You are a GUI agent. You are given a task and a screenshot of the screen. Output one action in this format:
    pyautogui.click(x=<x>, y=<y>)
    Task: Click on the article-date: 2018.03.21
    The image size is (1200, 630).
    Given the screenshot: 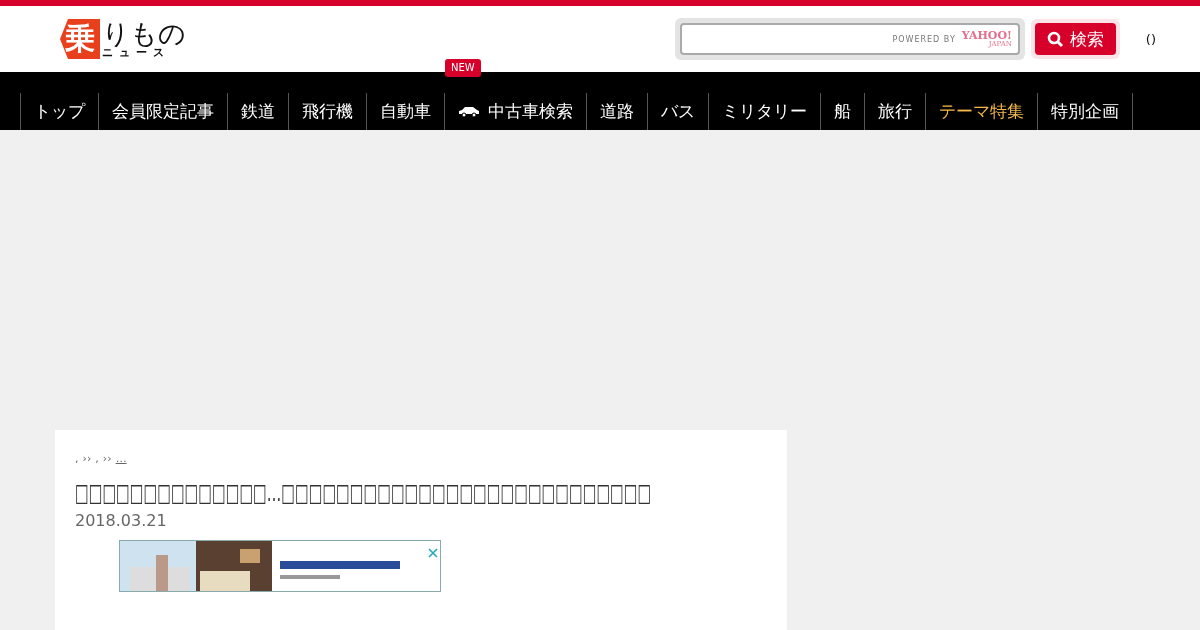 What is the action you would take?
    pyautogui.click(x=121, y=520)
    